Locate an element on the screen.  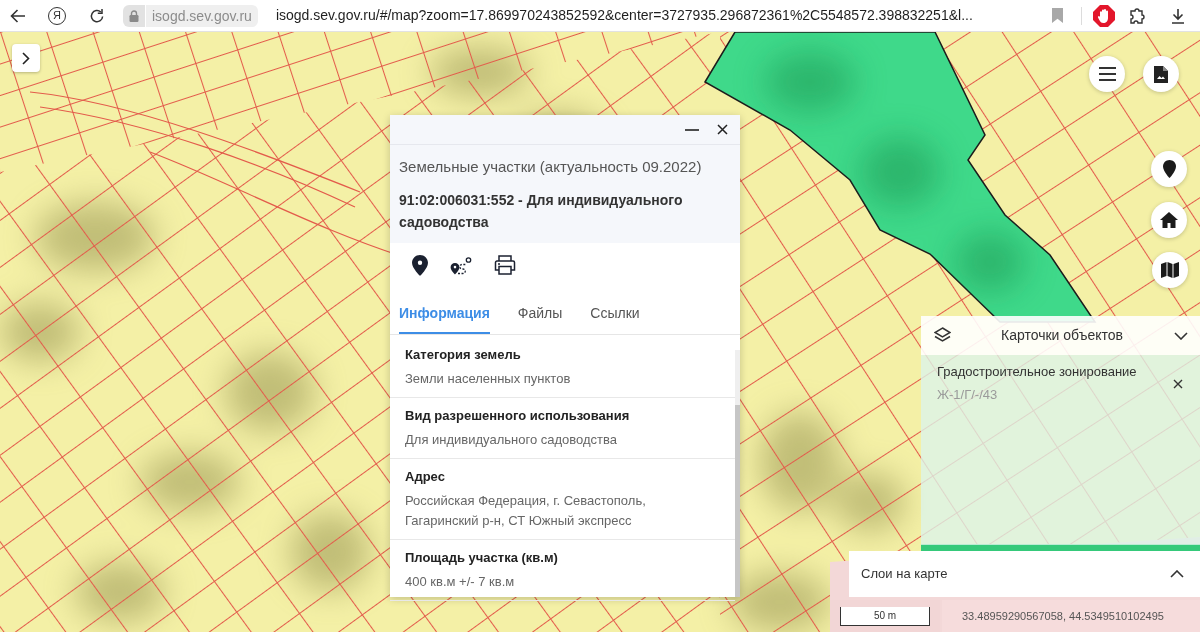
reload-icon is located at coordinates (97, 15).